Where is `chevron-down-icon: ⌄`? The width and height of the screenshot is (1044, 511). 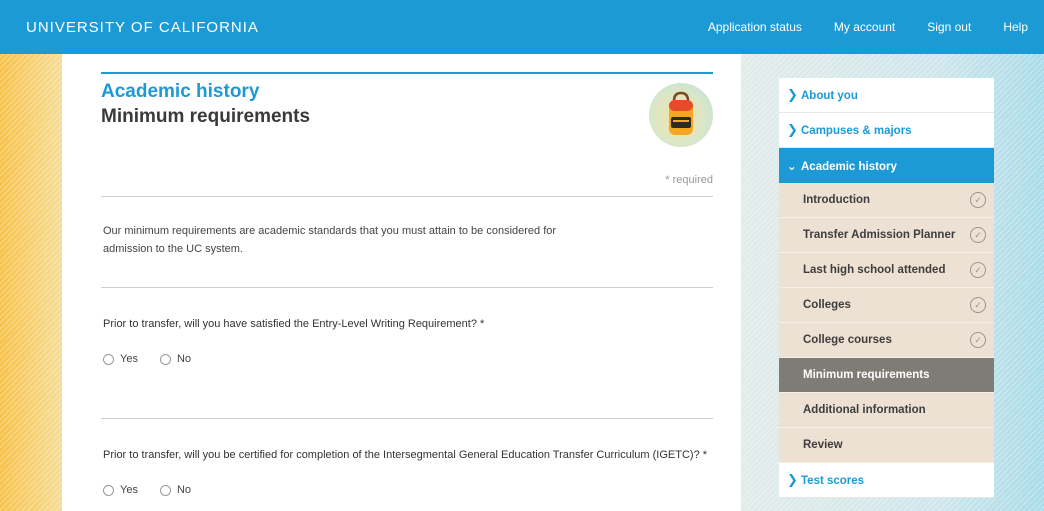 chevron-down-icon: ⌄ is located at coordinates (792, 166).